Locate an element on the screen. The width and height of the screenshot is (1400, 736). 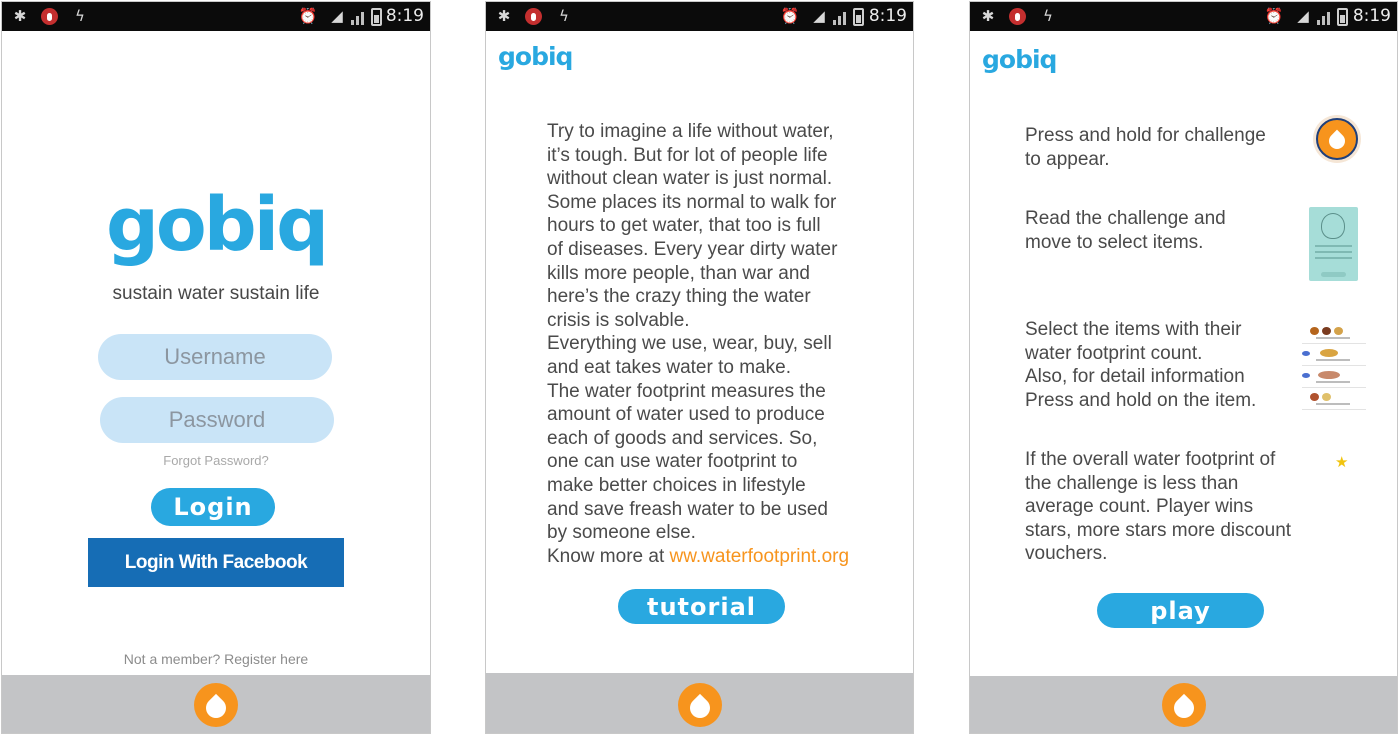
tagline: sustain water sustain life is located at coordinates (216, 293).